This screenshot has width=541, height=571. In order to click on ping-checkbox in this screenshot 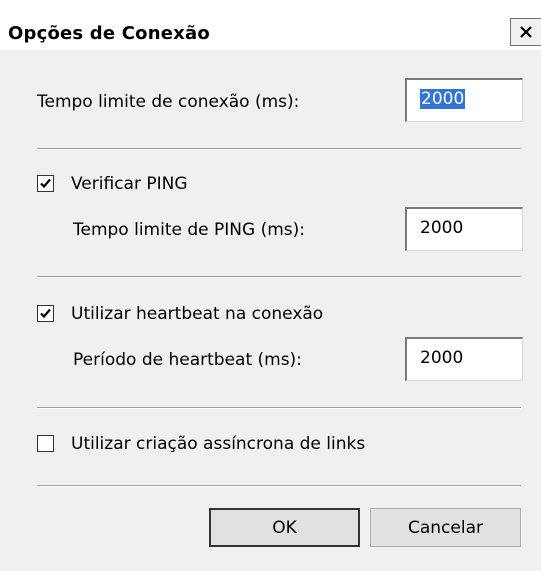, I will do `click(45, 183)`.